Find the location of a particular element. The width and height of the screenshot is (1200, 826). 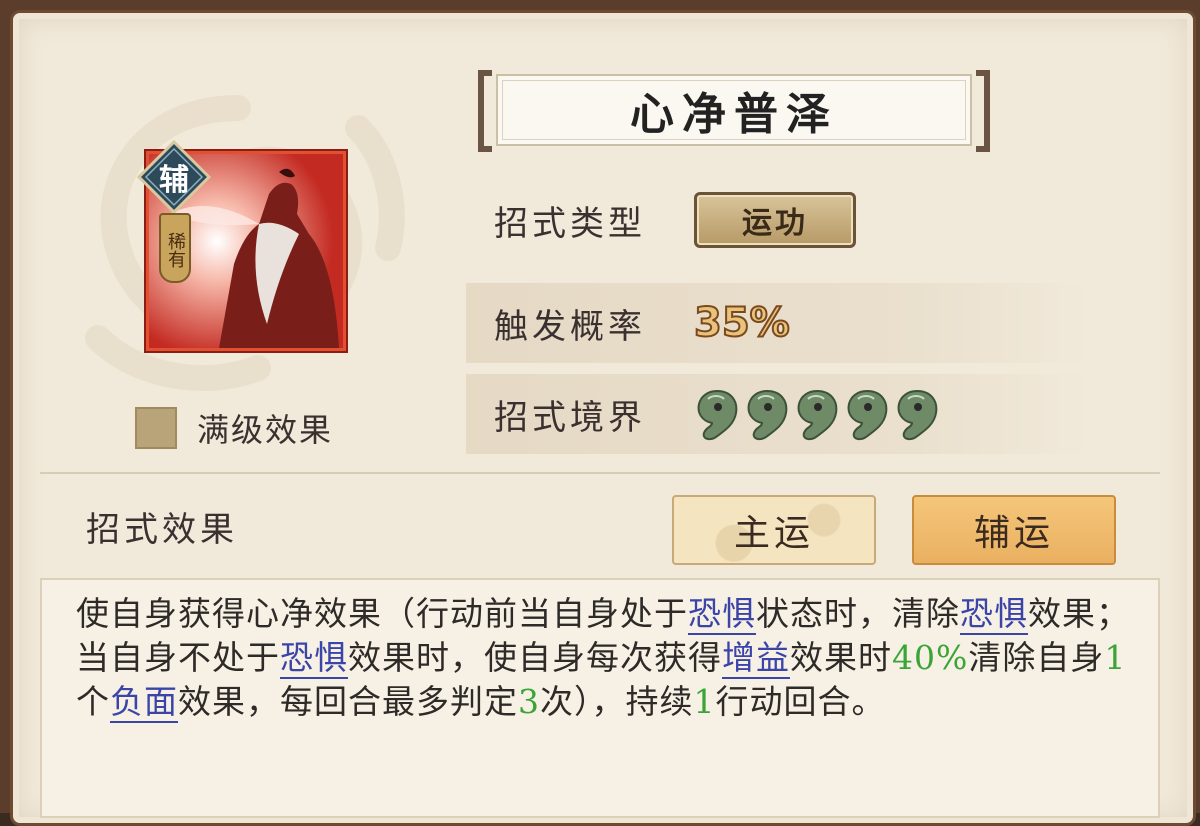

row-skill-realm: 招式境界 is located at coordinates (778, 414).